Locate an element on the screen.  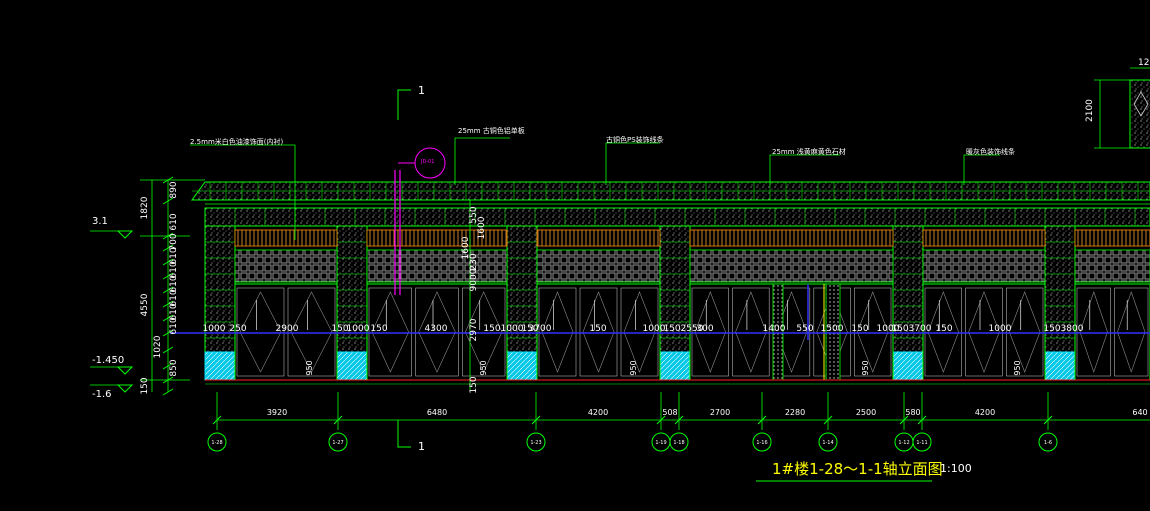
dimension-label: 890 is located at coordinates (174, 189).